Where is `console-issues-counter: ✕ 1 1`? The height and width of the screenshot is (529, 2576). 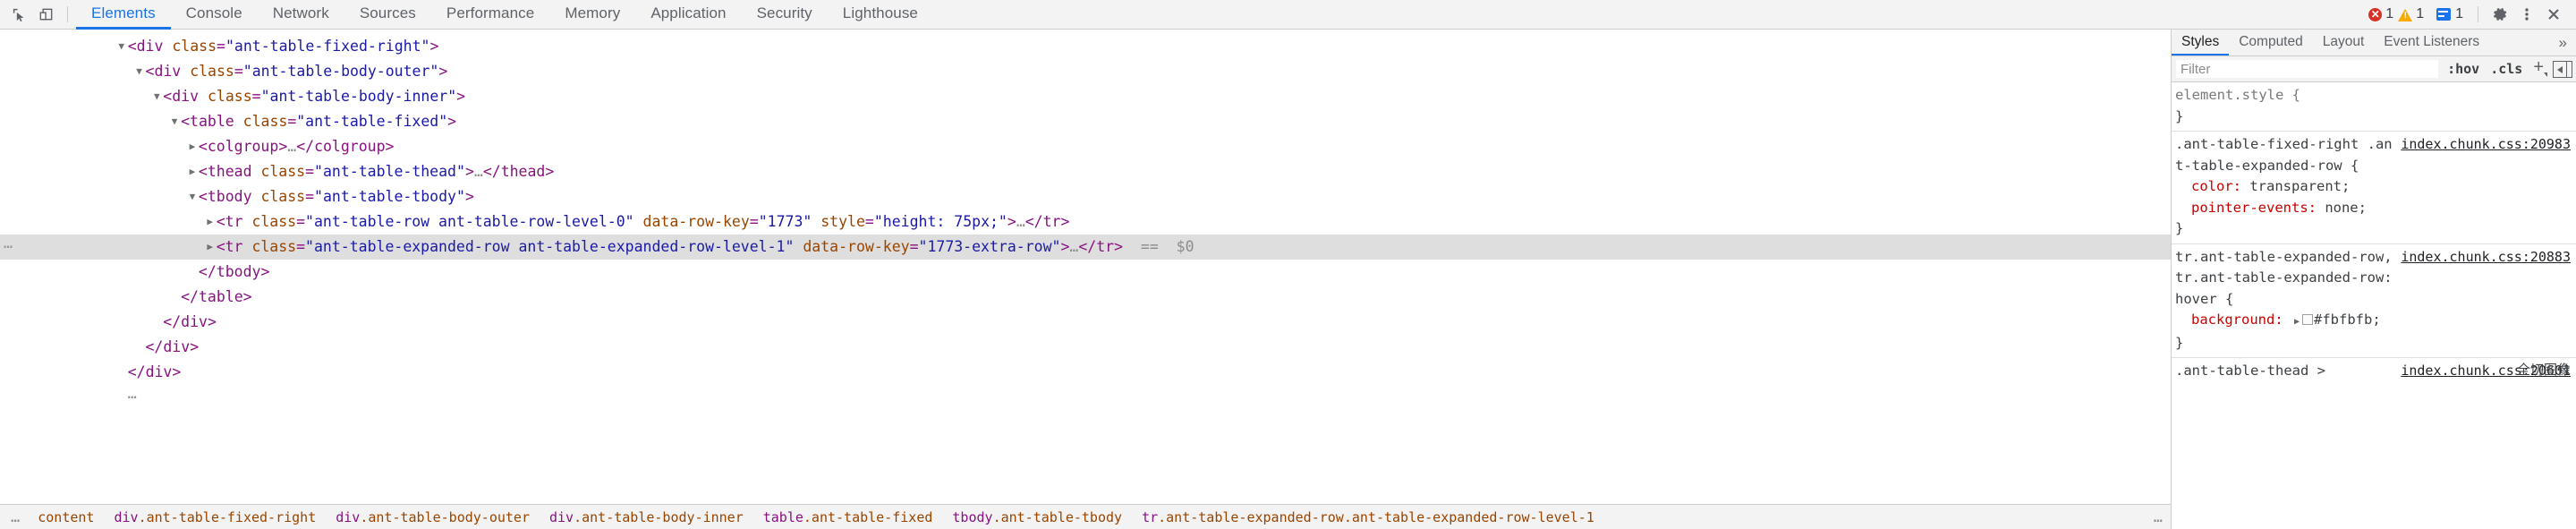
console-issues-counter: ✕ 1 1 is located at coordinates (2396, 15).